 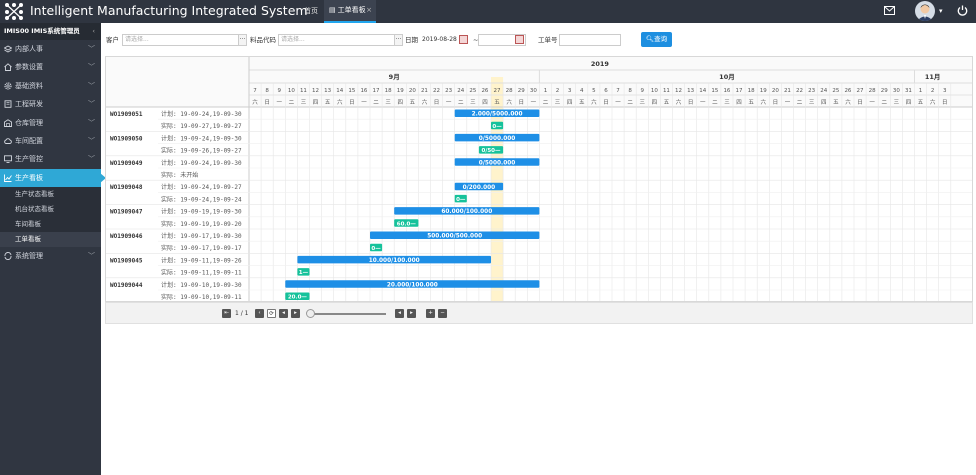 I want to click on sidebar-item-cloud: 车间配置 ﹀, so click(x=50, y=141).